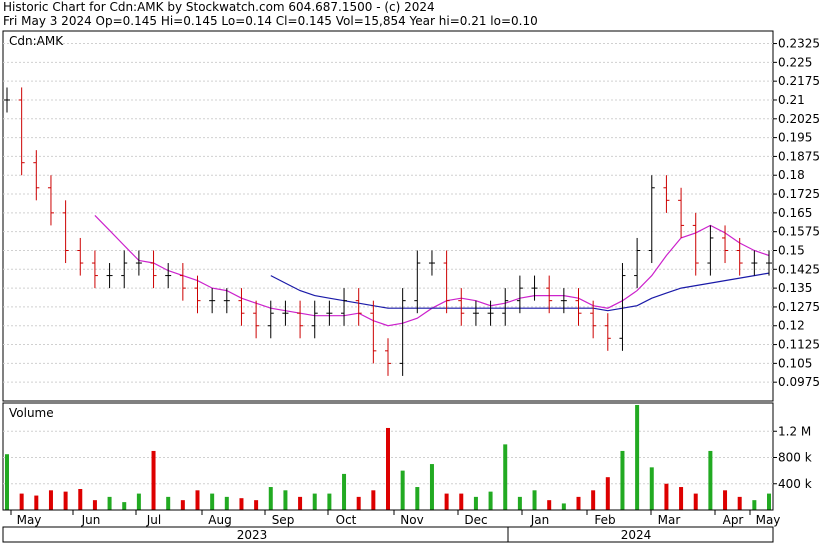 This screenshot has width=830, height=543. What do you see at coordinates (636, 535) in the screenshot?
I see `year-label-2024: 2024` at bounding box center [636, 535].